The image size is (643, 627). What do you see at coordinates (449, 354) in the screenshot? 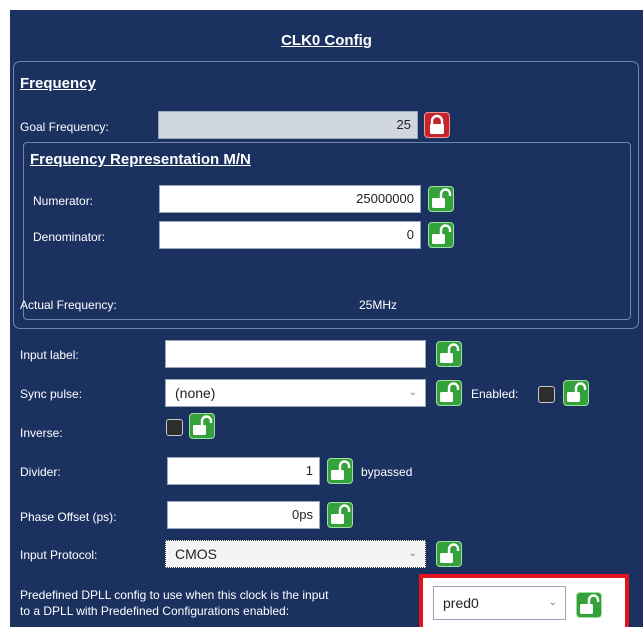
I see `input-label-unlock-icon` at bounding box center [449, 354].